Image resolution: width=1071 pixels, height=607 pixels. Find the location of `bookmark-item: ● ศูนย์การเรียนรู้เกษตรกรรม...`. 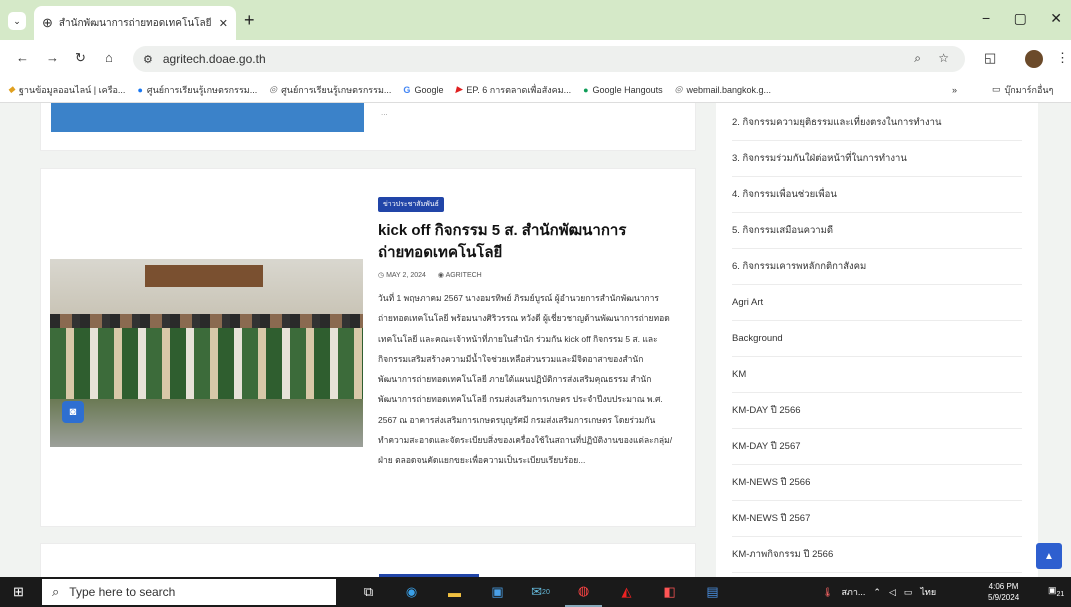

bookmark-item: ● ศูนย์การเรียนรู้เกษตรกรรม... is located at coordinates (197, 90).